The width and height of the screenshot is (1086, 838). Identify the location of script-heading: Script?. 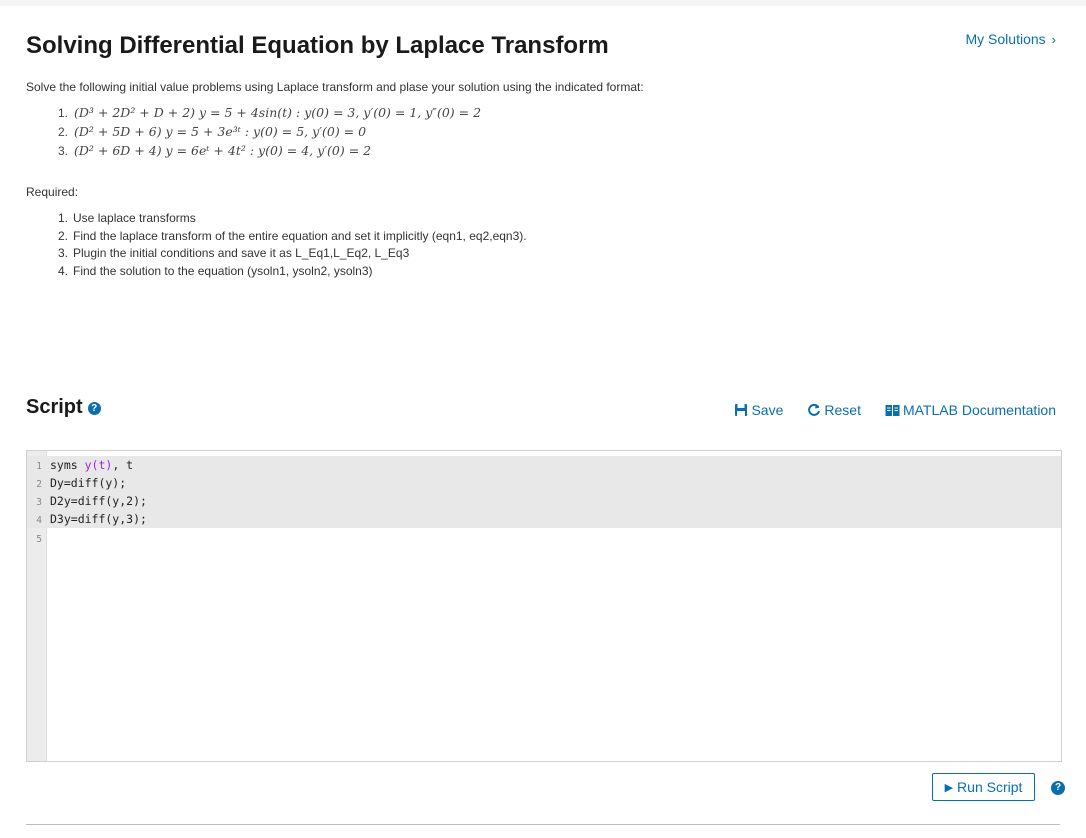
(63, 407).